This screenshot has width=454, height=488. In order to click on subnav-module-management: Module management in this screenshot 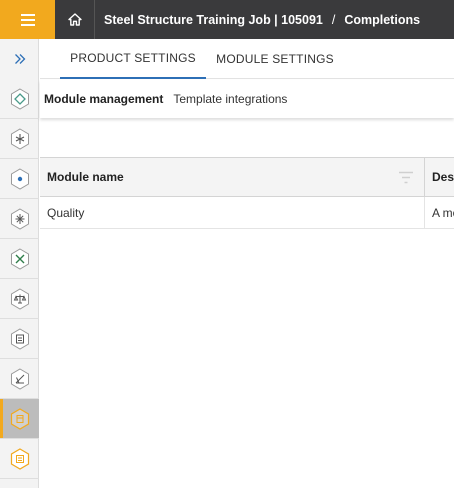, I will do `click(101, 99)`.